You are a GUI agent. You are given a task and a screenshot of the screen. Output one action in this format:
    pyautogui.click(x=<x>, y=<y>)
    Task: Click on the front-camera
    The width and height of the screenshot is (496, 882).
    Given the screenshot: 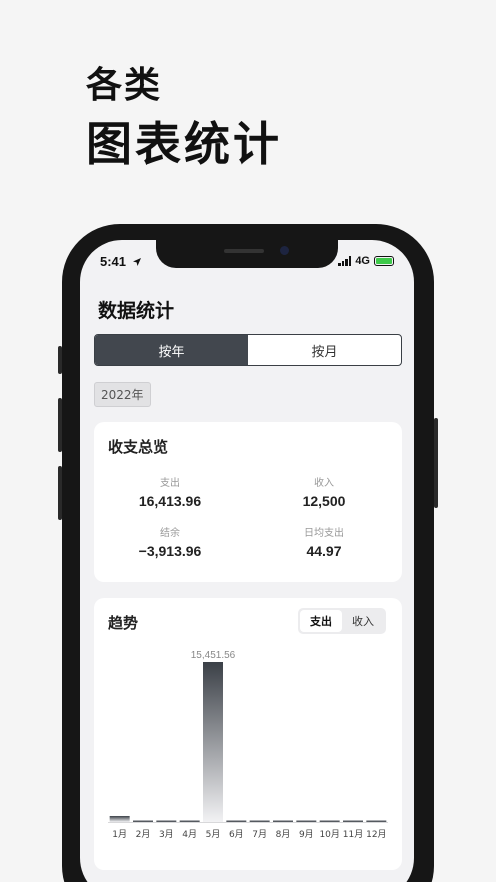 What is the action you would take?
    pyautogui.click(x=284, y=250)
    